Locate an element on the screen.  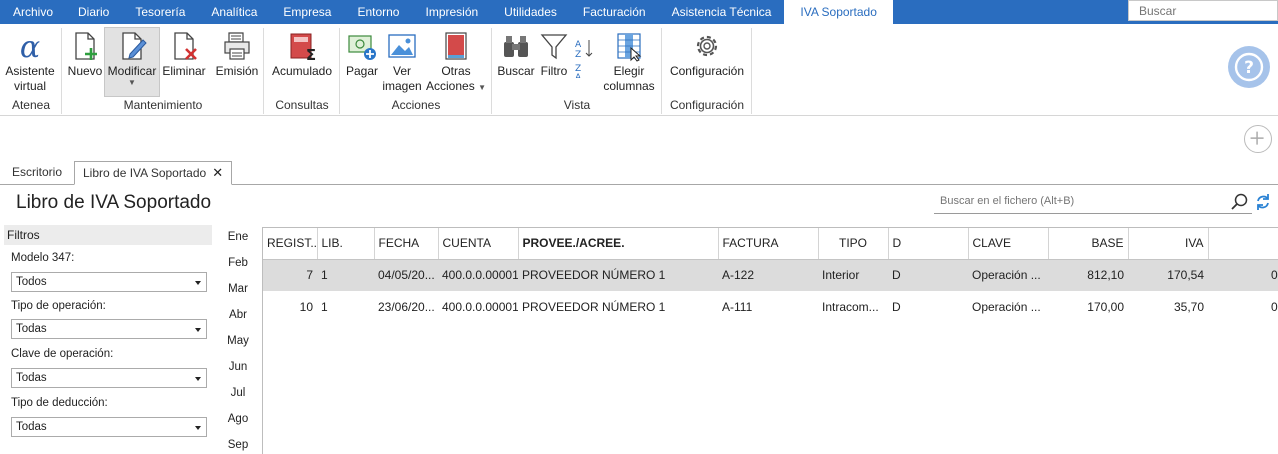
group-label-vista: Vista is located at coordinates (577, 105).